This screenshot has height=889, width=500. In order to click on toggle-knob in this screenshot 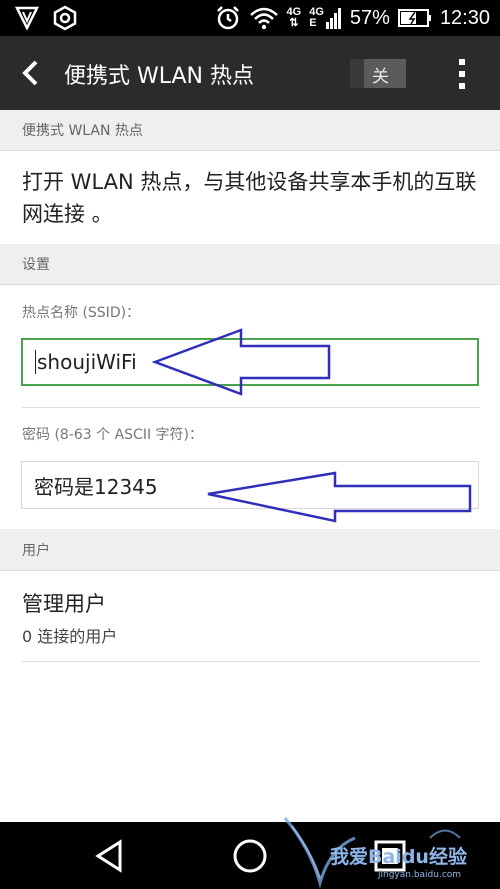, I will do `click(357, 73)`.